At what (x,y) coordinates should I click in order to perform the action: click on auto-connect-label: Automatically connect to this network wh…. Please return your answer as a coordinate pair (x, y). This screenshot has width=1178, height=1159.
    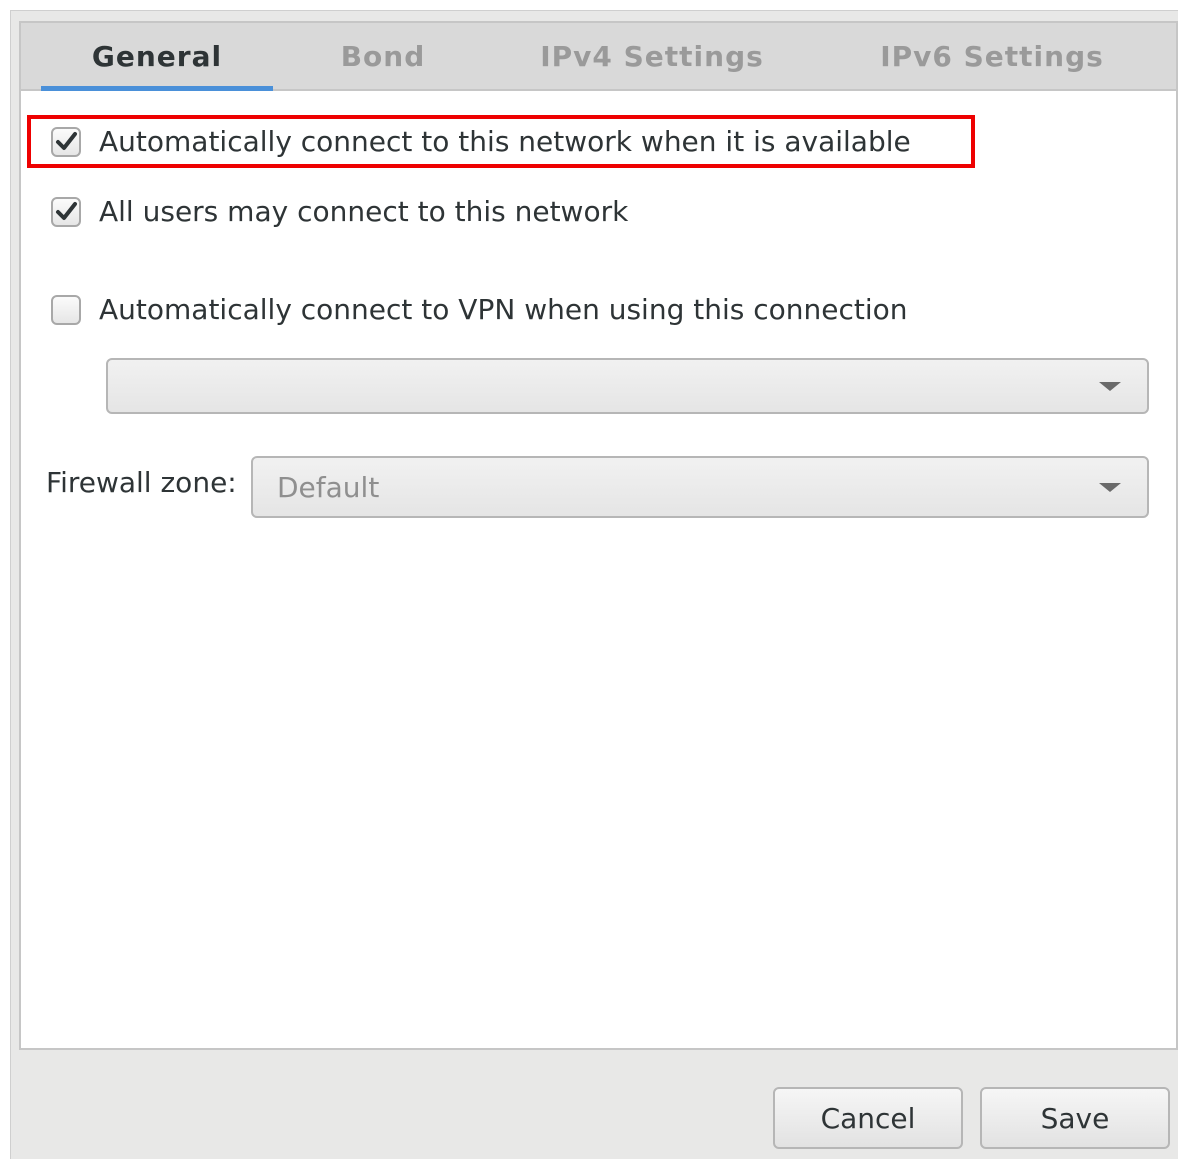
    Looking at the image, I should click on (505, 141).